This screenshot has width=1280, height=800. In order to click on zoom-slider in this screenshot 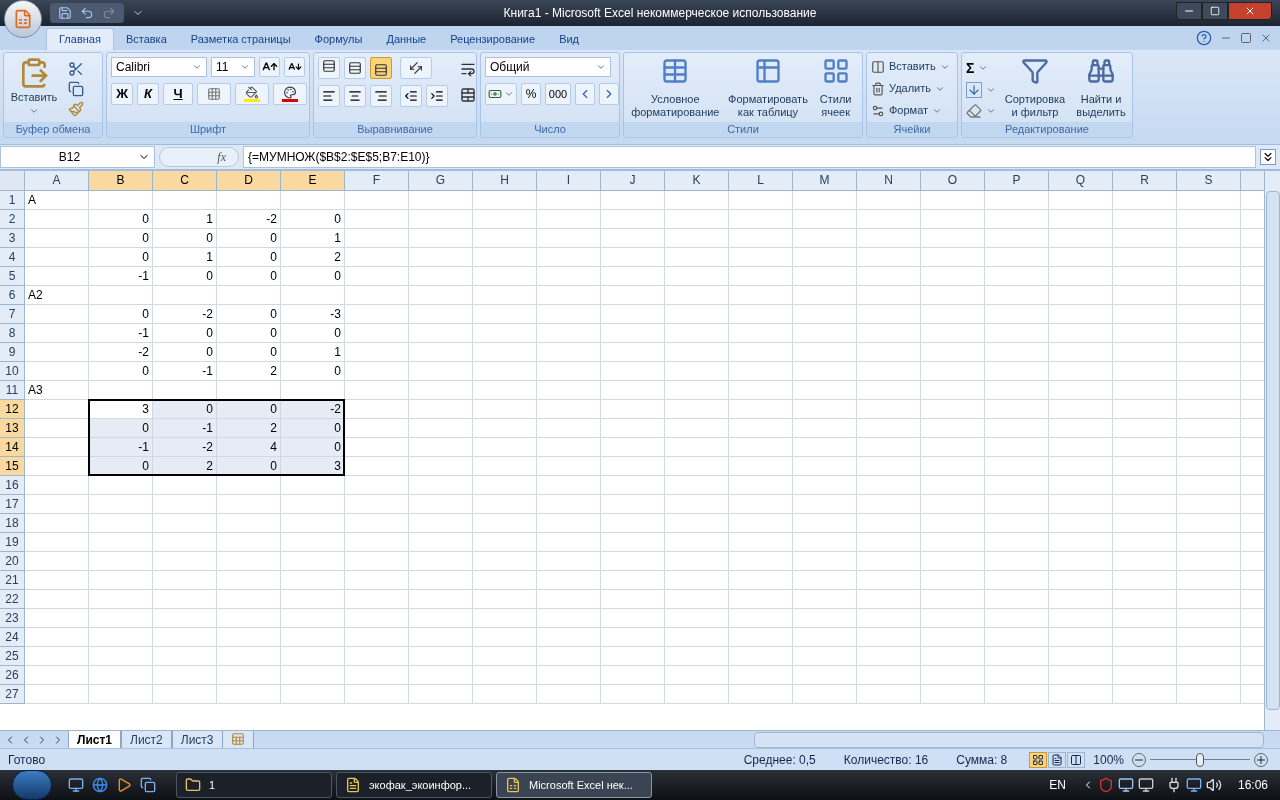, I will do `click(1200, 759)`.